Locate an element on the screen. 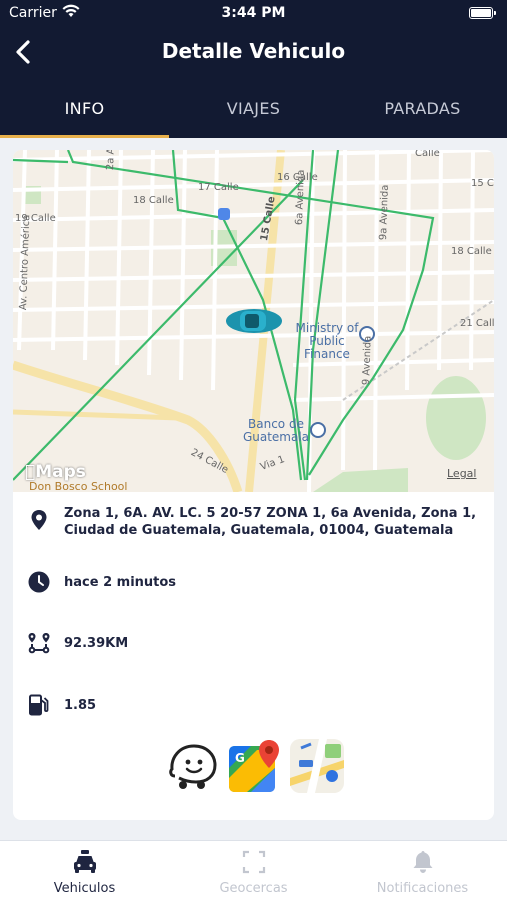 This screenshot has height=900, width=507. tabbar-notificaciones: Notificaciones is located at coordinates (422, 870).